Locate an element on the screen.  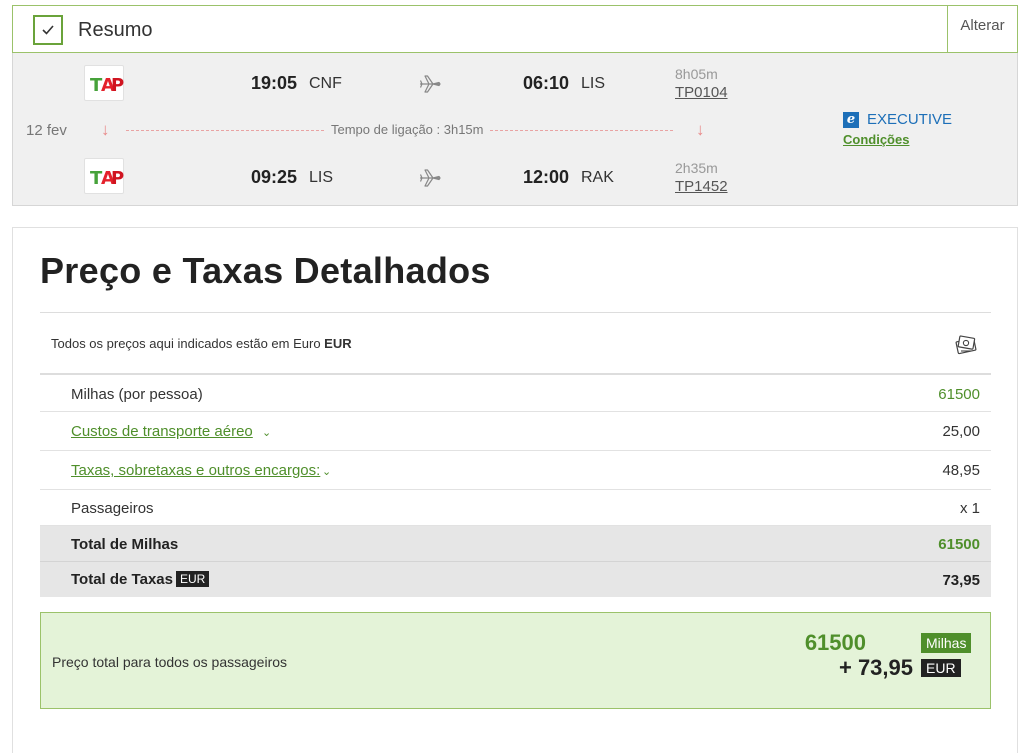
total-miles-label: Total de Milhas is located at coordinates (125, 544).